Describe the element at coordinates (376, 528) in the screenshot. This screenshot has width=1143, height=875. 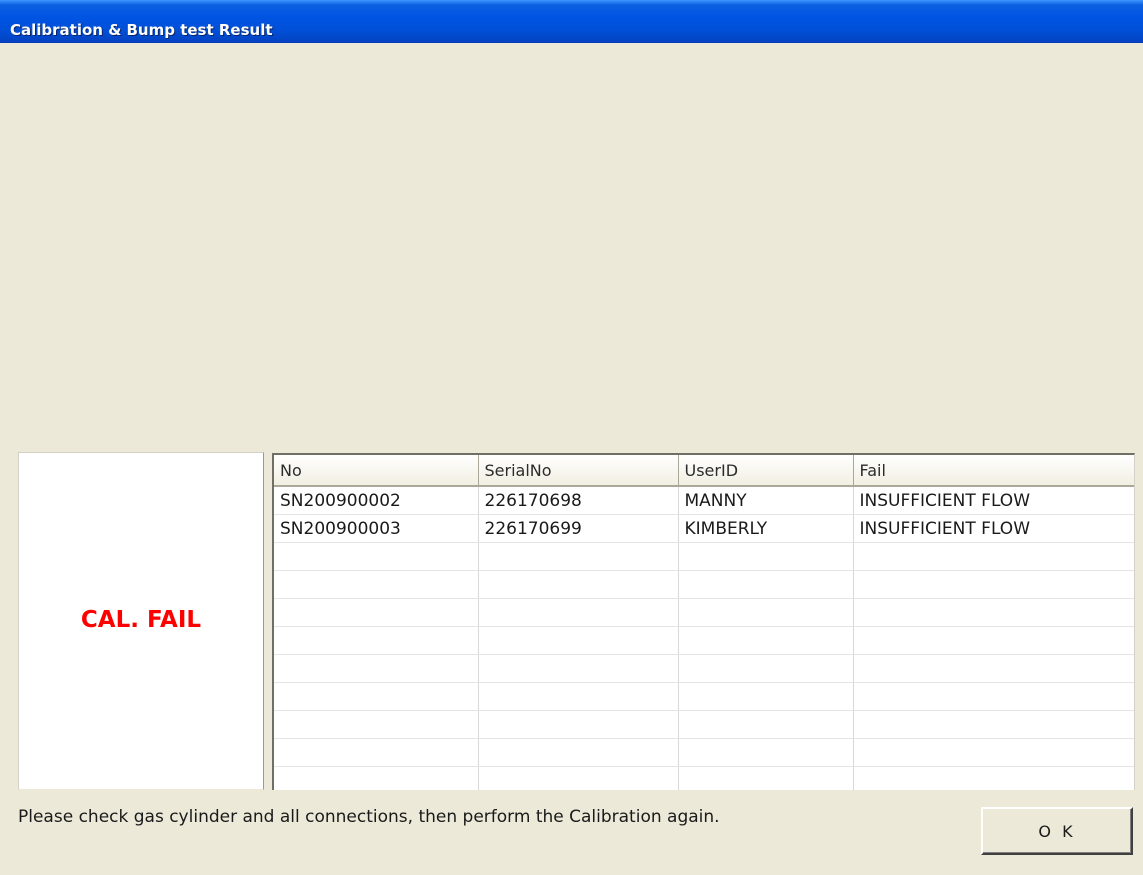
I see `cell-no: SN200900003` at that location.